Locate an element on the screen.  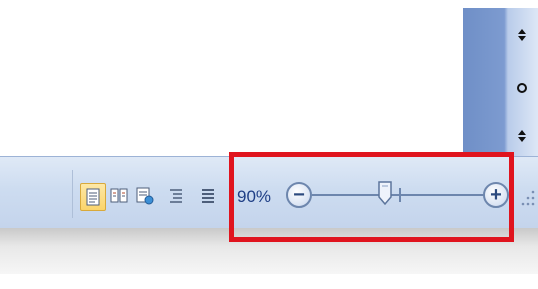
next-page-button is located at coordinates (522, 136).